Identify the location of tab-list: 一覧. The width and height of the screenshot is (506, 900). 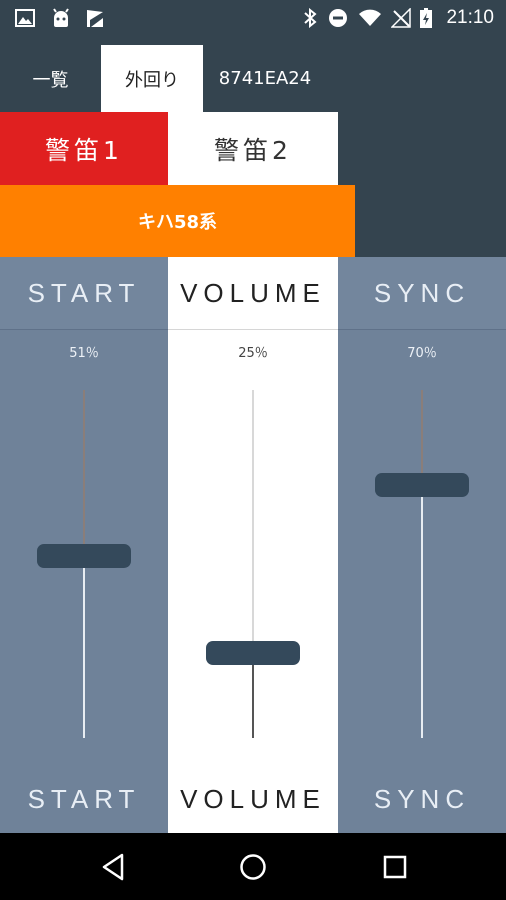
(50, 78).